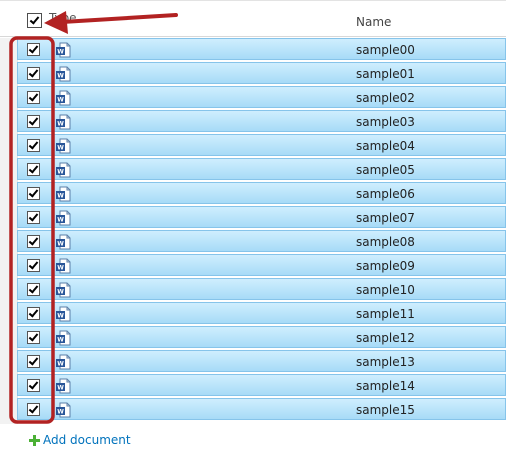  Describe the element at coordinates (261, 121) in the screenshot. I see `table-row: W sample03` at that location.